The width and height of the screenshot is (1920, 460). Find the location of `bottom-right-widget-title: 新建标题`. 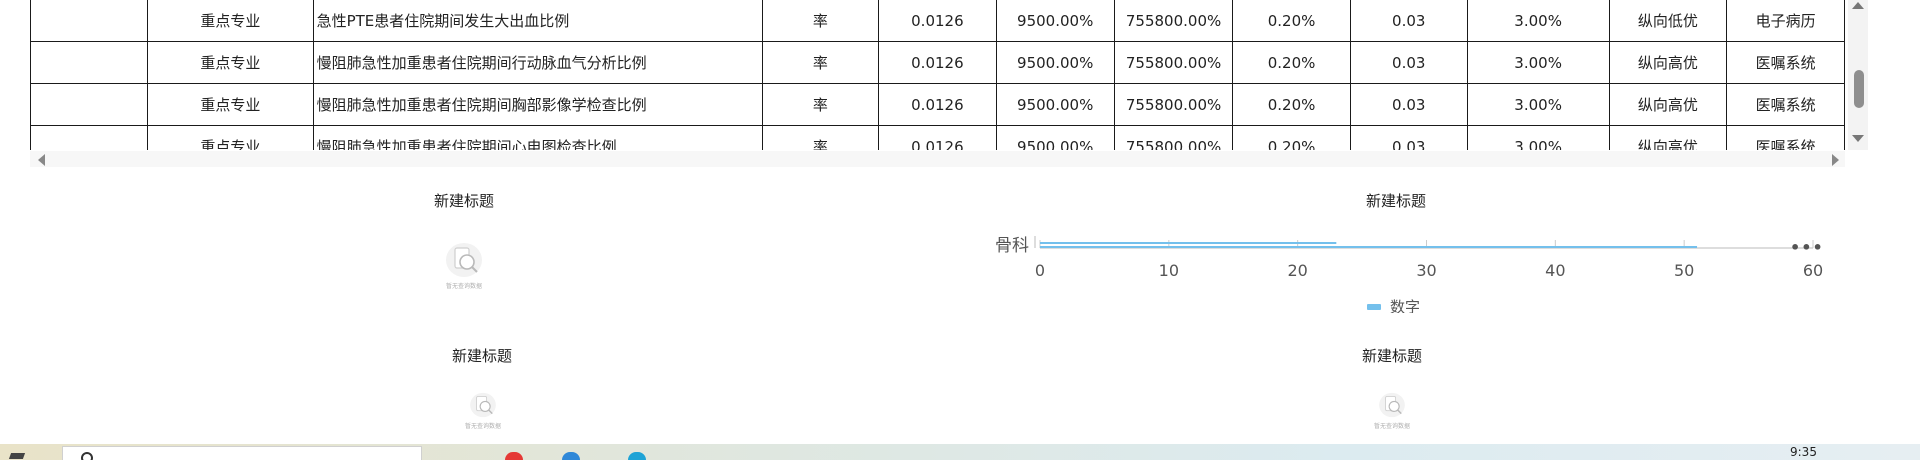

bottom-right-widget-title: 新建标题 is located at coordinates (1391, 356).